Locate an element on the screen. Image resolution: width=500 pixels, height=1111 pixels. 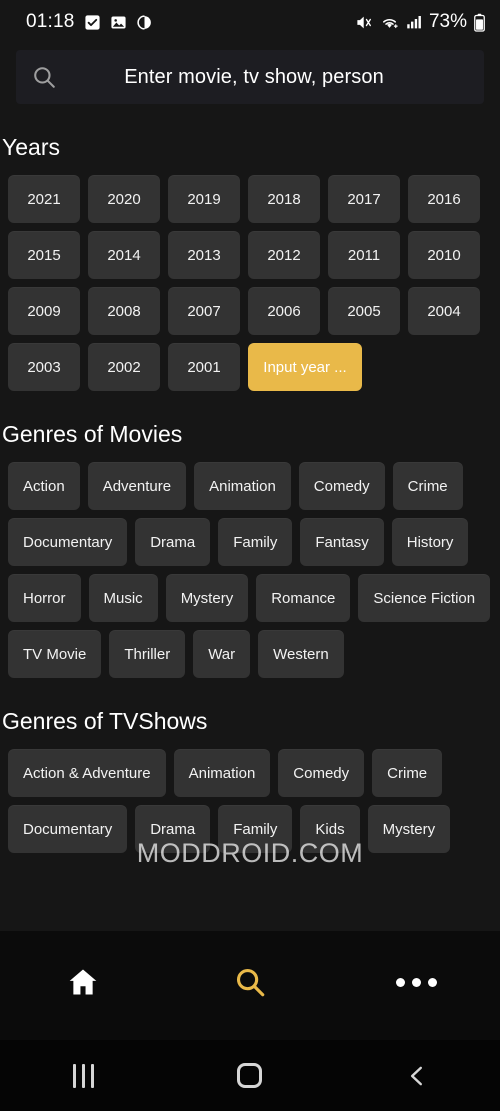
status-bar: 01:18 73% is located at coordinates (250, 22).